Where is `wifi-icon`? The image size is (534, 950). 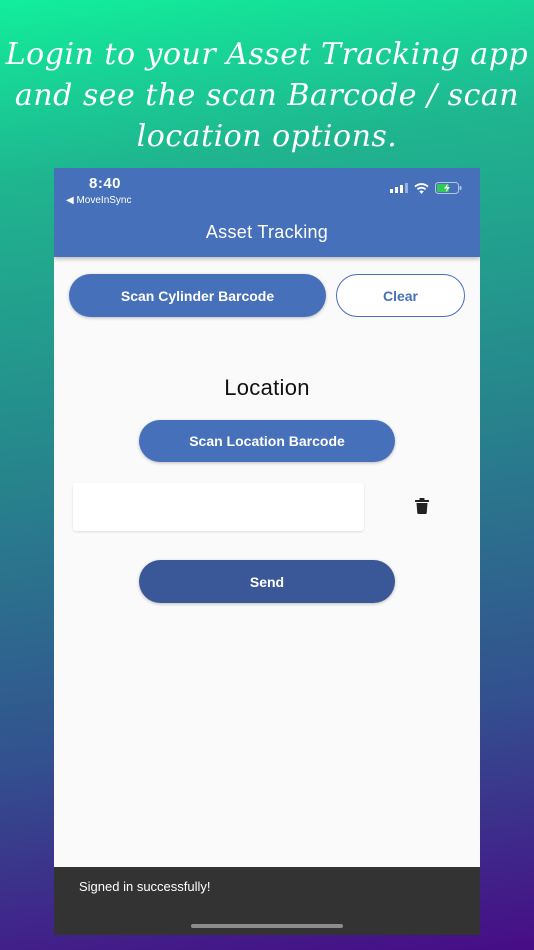 wifi-icon is located at coordinates (421, 188).